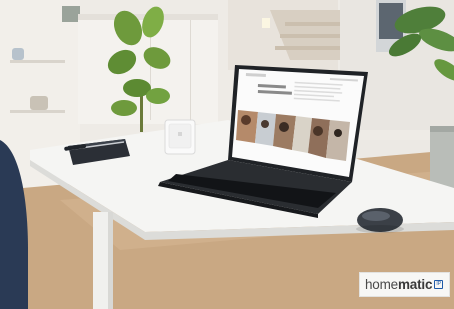 The height and width of the screenshot is (309, 454). What do you see at coordinates (415, 284) in the screenshot?
I see `logo-bold-text: matic` at bounding box center [415, 284].